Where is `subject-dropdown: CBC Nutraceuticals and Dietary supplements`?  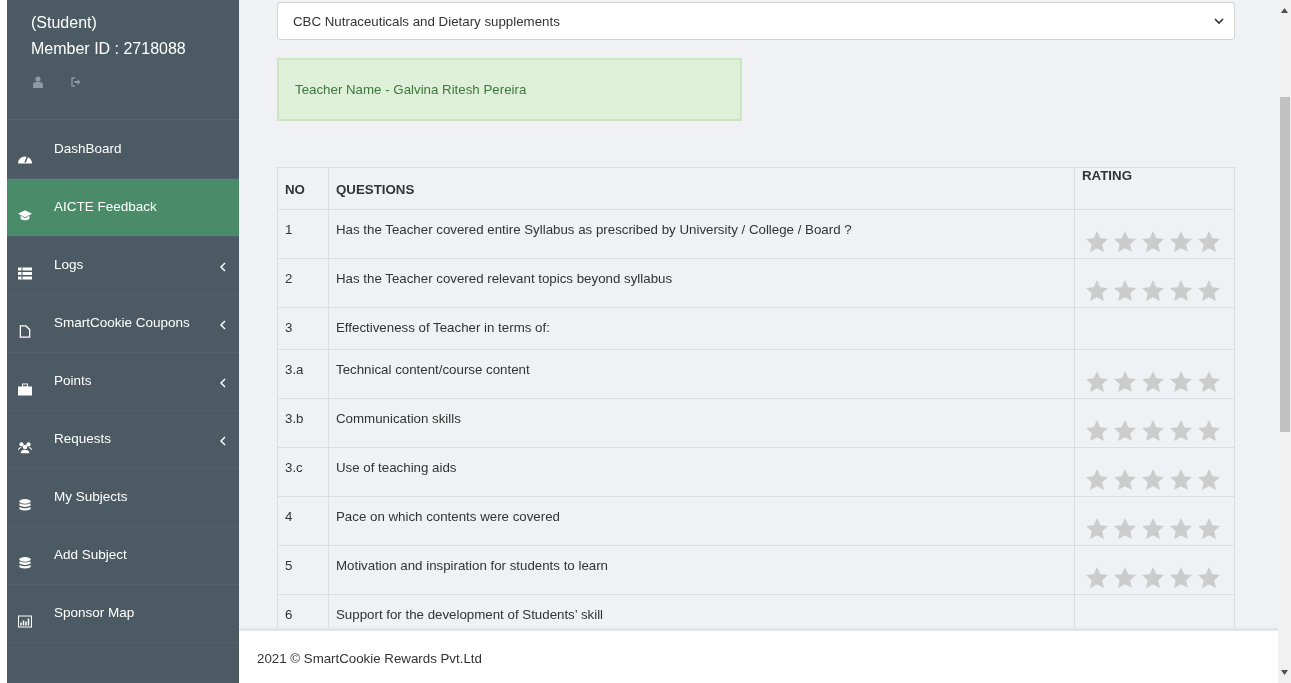 subject-dropdown: CBC Nutraceuticals and Dietary supplements is located at coordinates (756, 21).